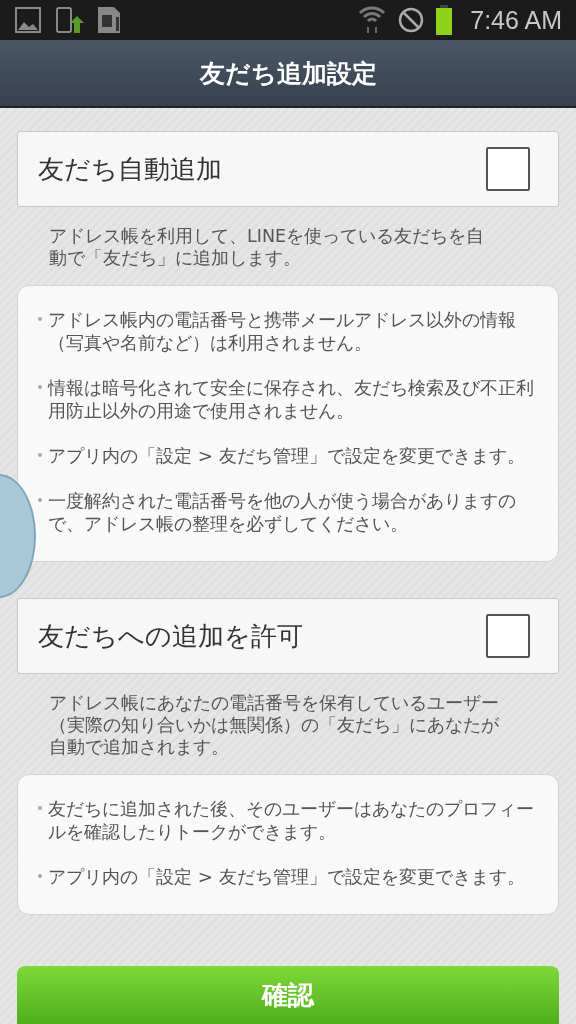 This screenshot has height=1024, width=576. What do you see at coordinates (274, 725) in the screenshot?
I see `setting-description: アドレス帳にあなたの電話番号を保有しているユーザー（実際の知り合いかは無関係）の「友だち」にあなたが自動で追加されます。` at bounding box center [274, 725].